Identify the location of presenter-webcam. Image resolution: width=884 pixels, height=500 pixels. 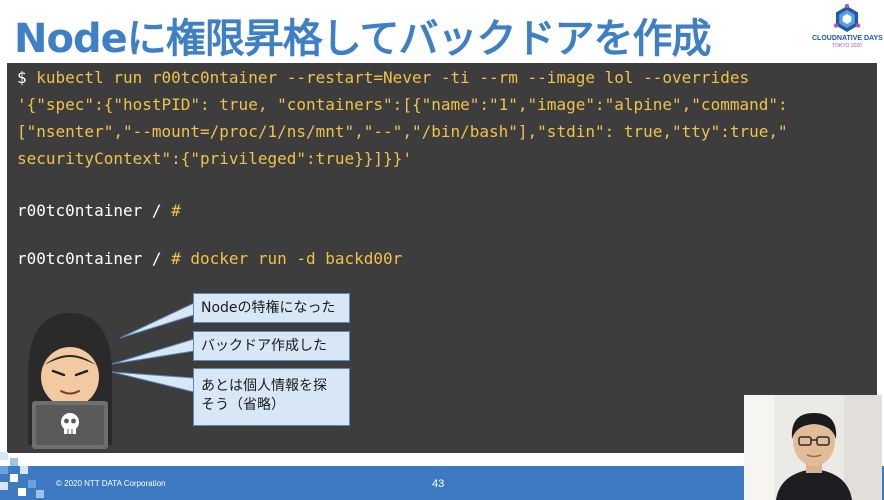
(813, 447).